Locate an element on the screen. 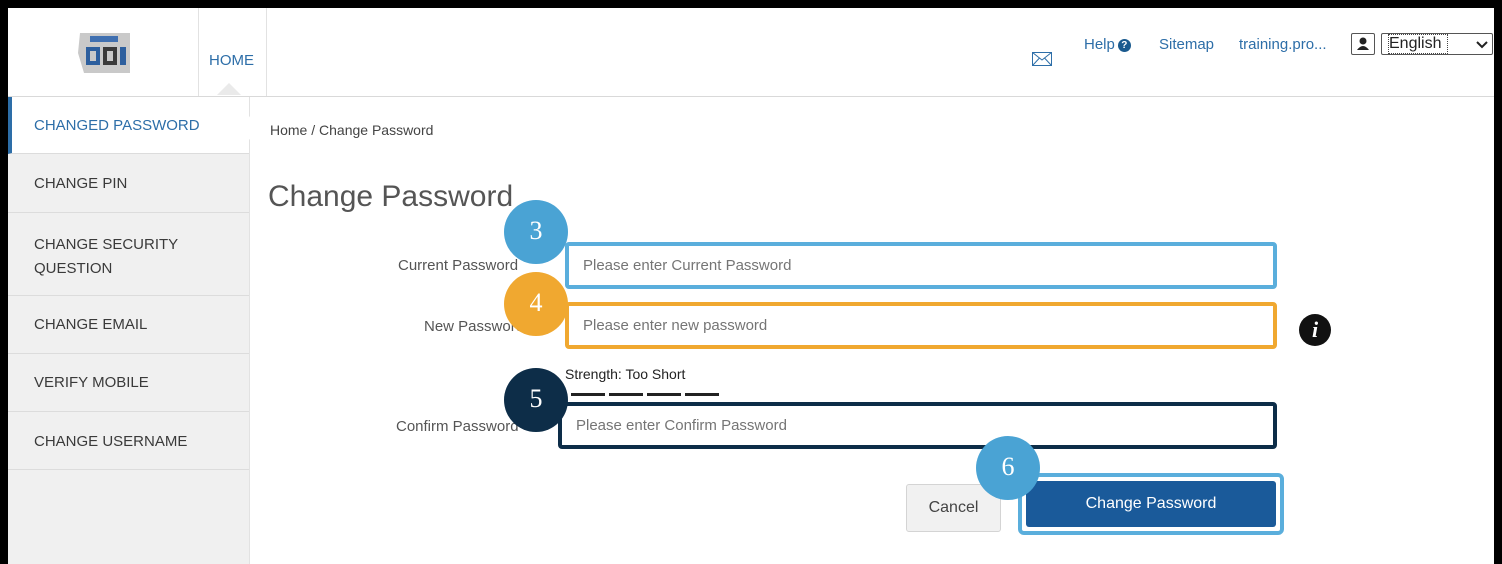 This screenshot has height=564, width=1502. confirm-password-input is located at coordinates (917, 425).